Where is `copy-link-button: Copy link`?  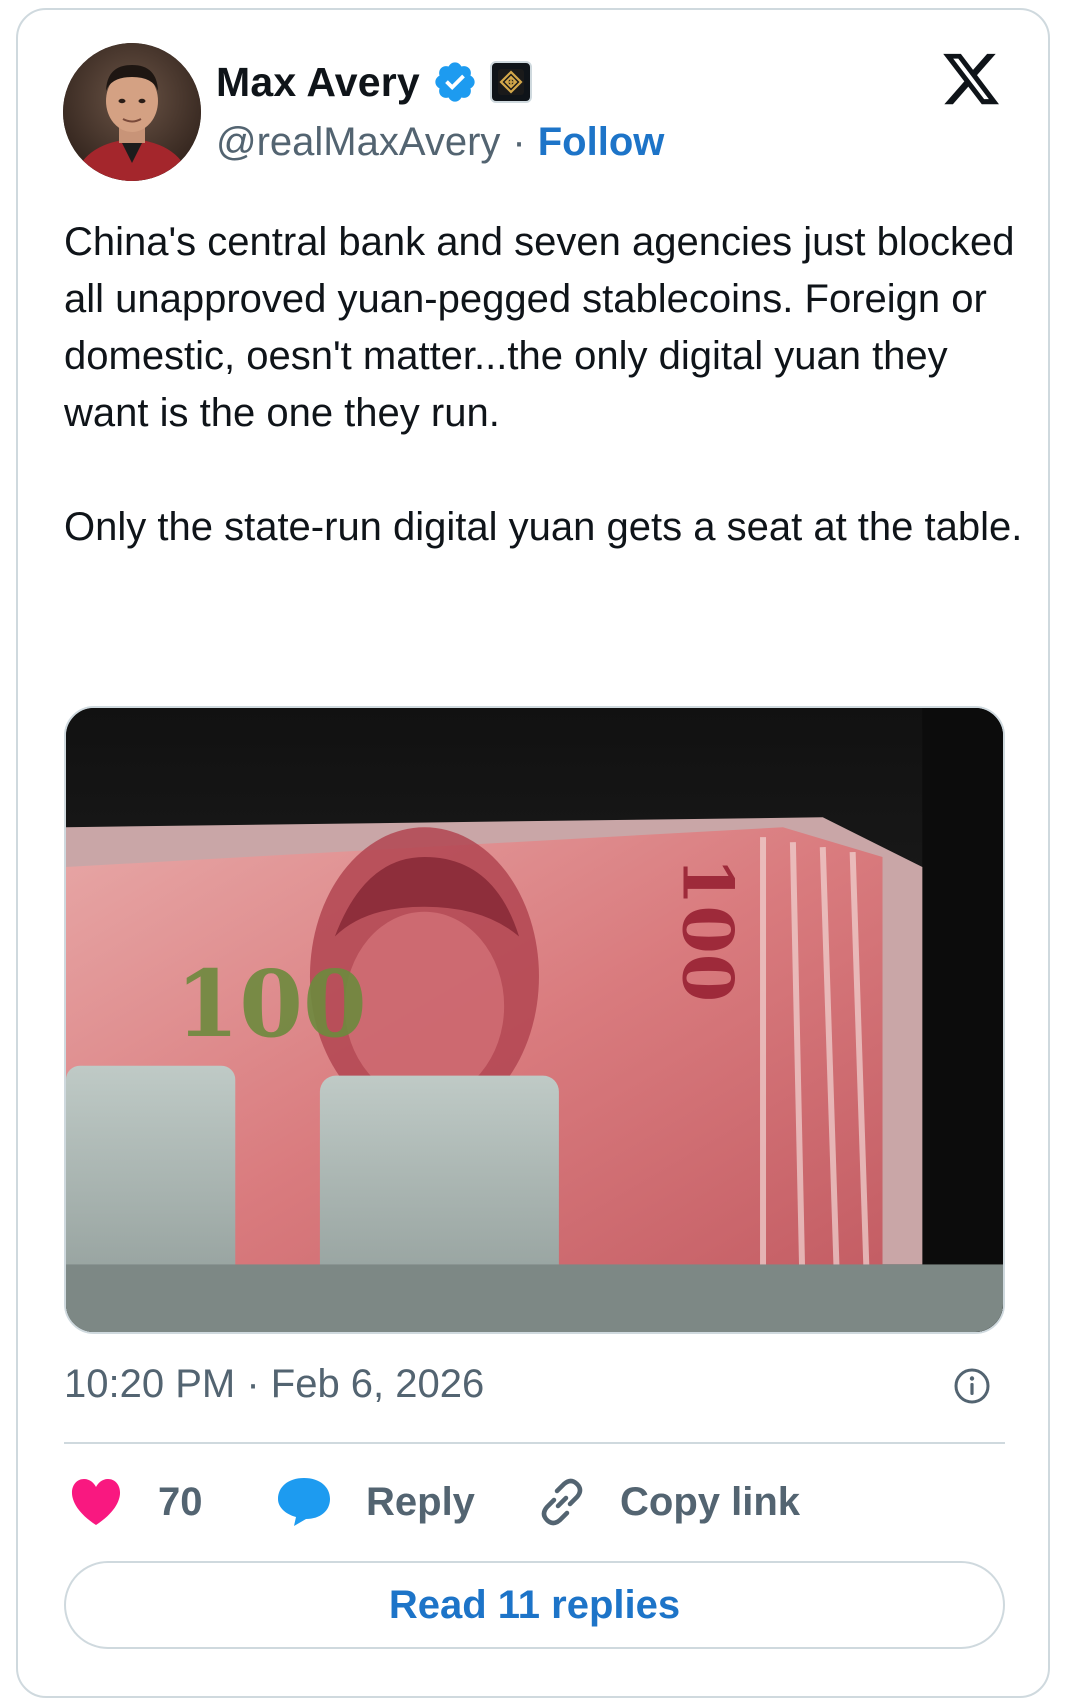 copy-link-button: Copy link is located at coordinates (667, 1502).